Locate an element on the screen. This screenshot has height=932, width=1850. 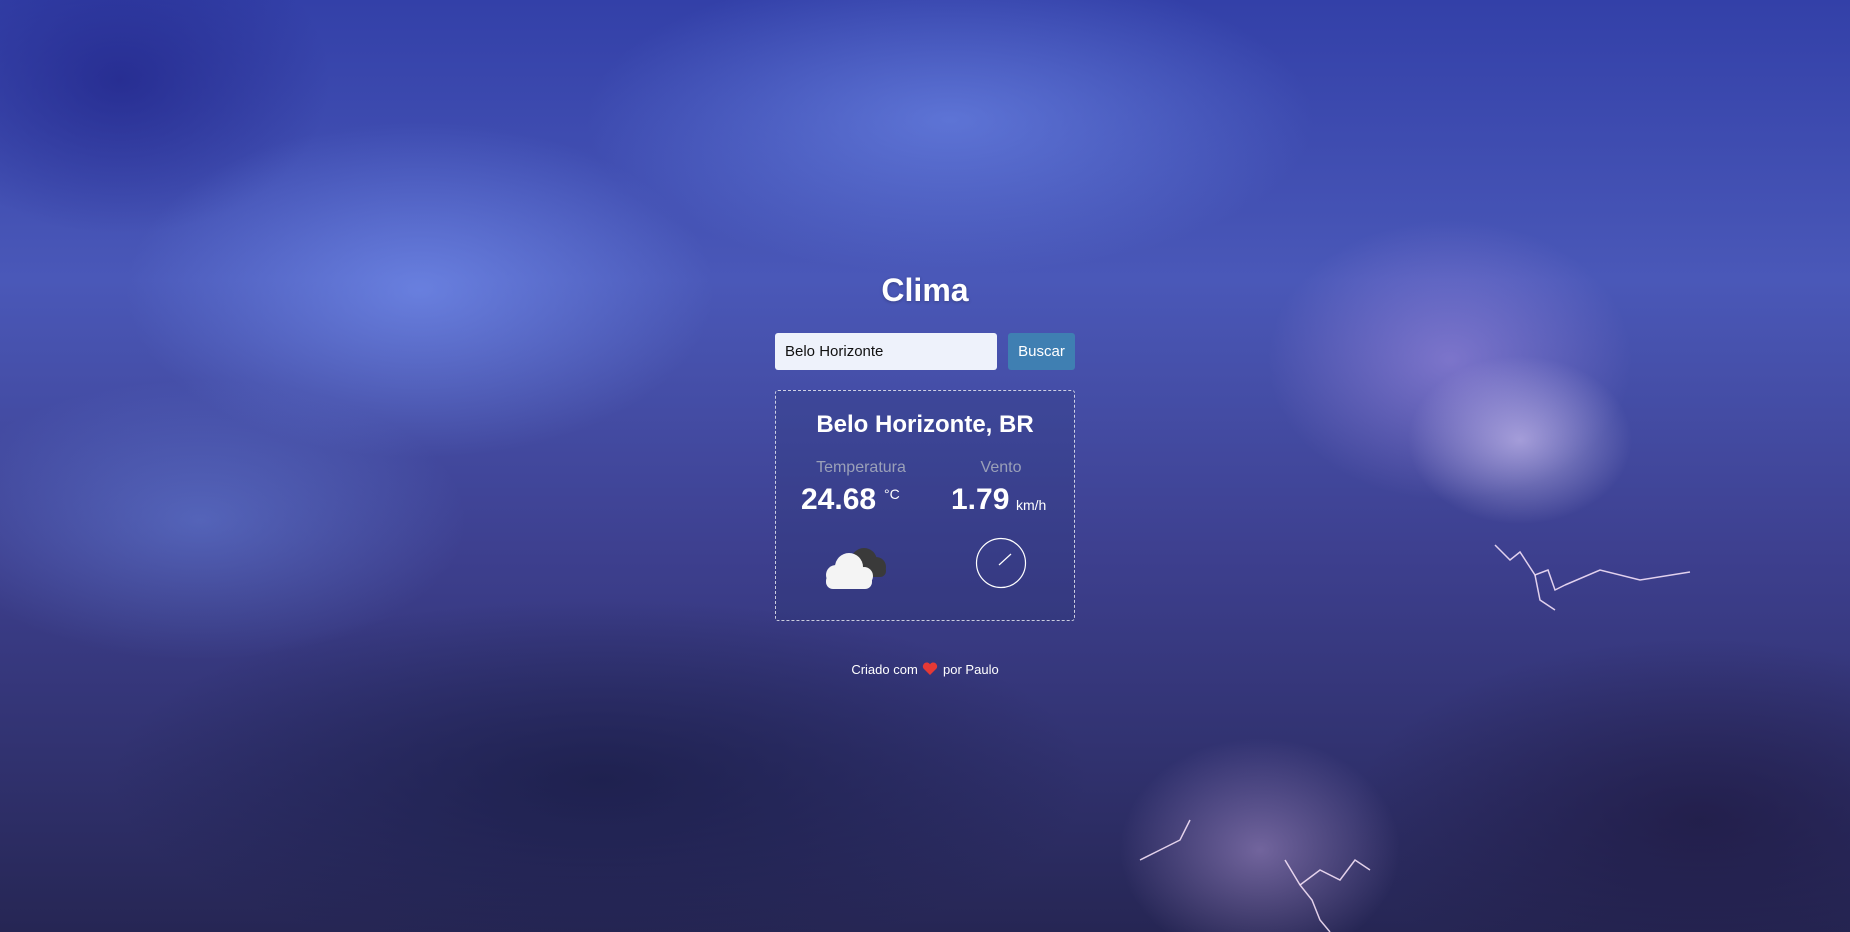
temperature-value: 24.68 is located at coordinates (839, 499).